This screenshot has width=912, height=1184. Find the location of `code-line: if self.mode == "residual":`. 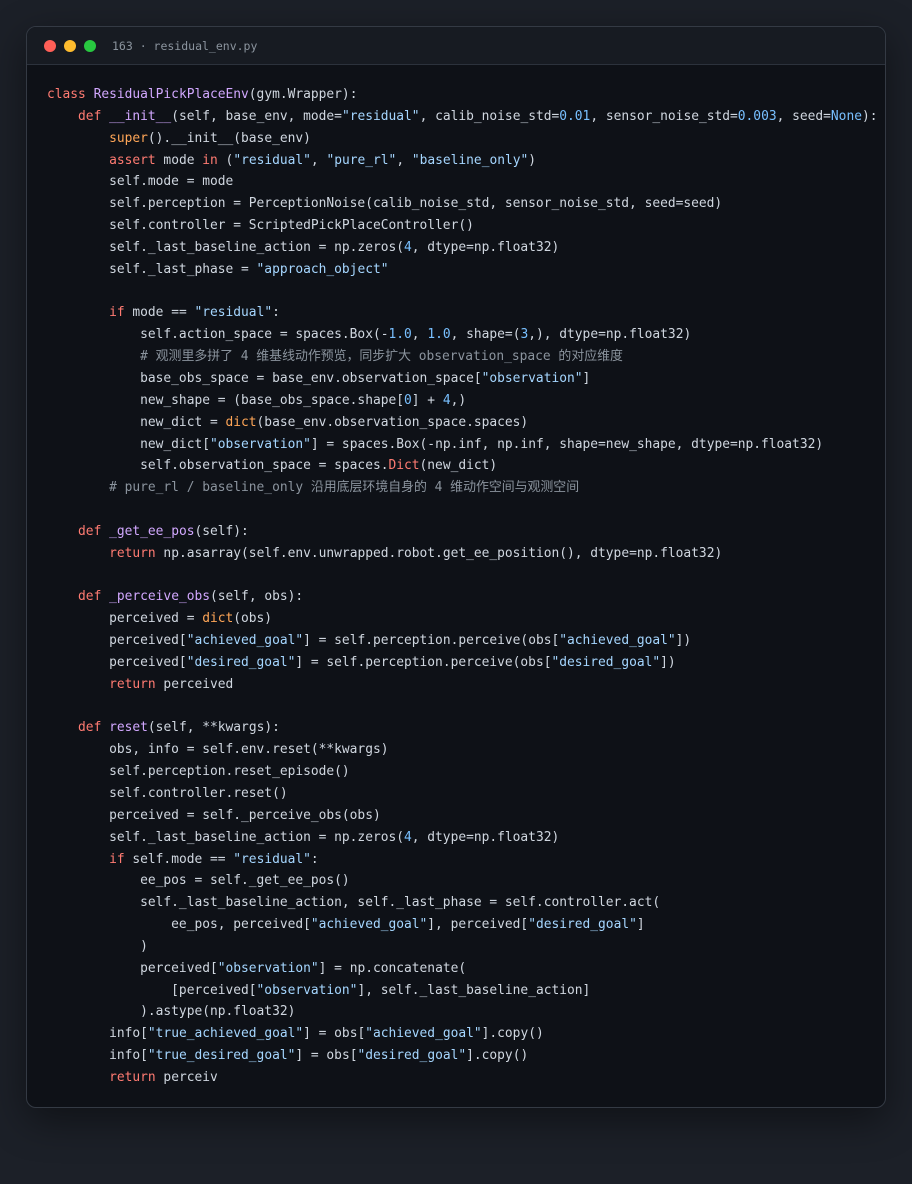

code-line: if self.mode == "residual": is located at coordinates (462, 860).